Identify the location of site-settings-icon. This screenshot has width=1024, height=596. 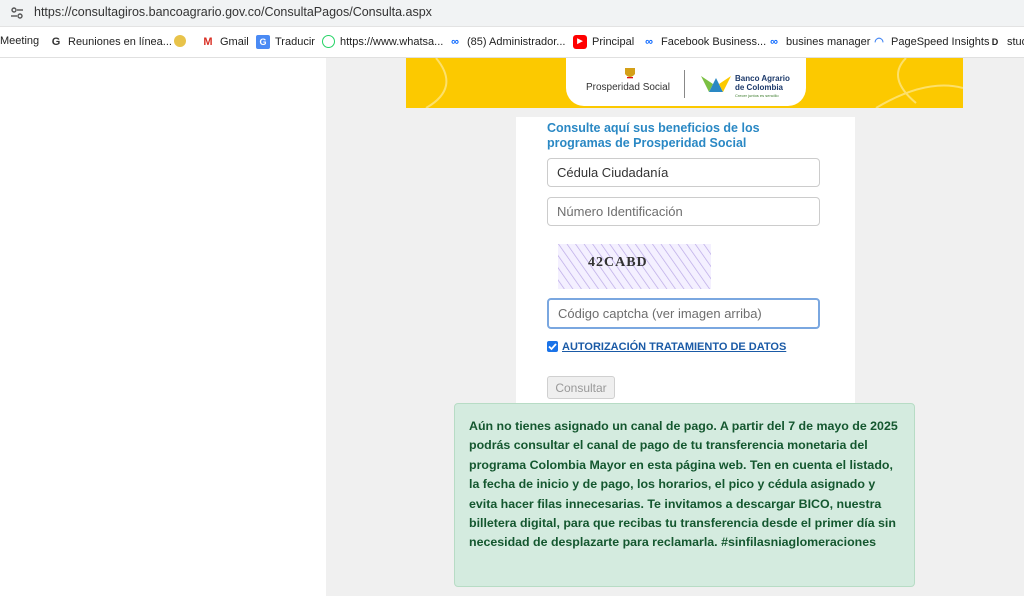
(17, 13).